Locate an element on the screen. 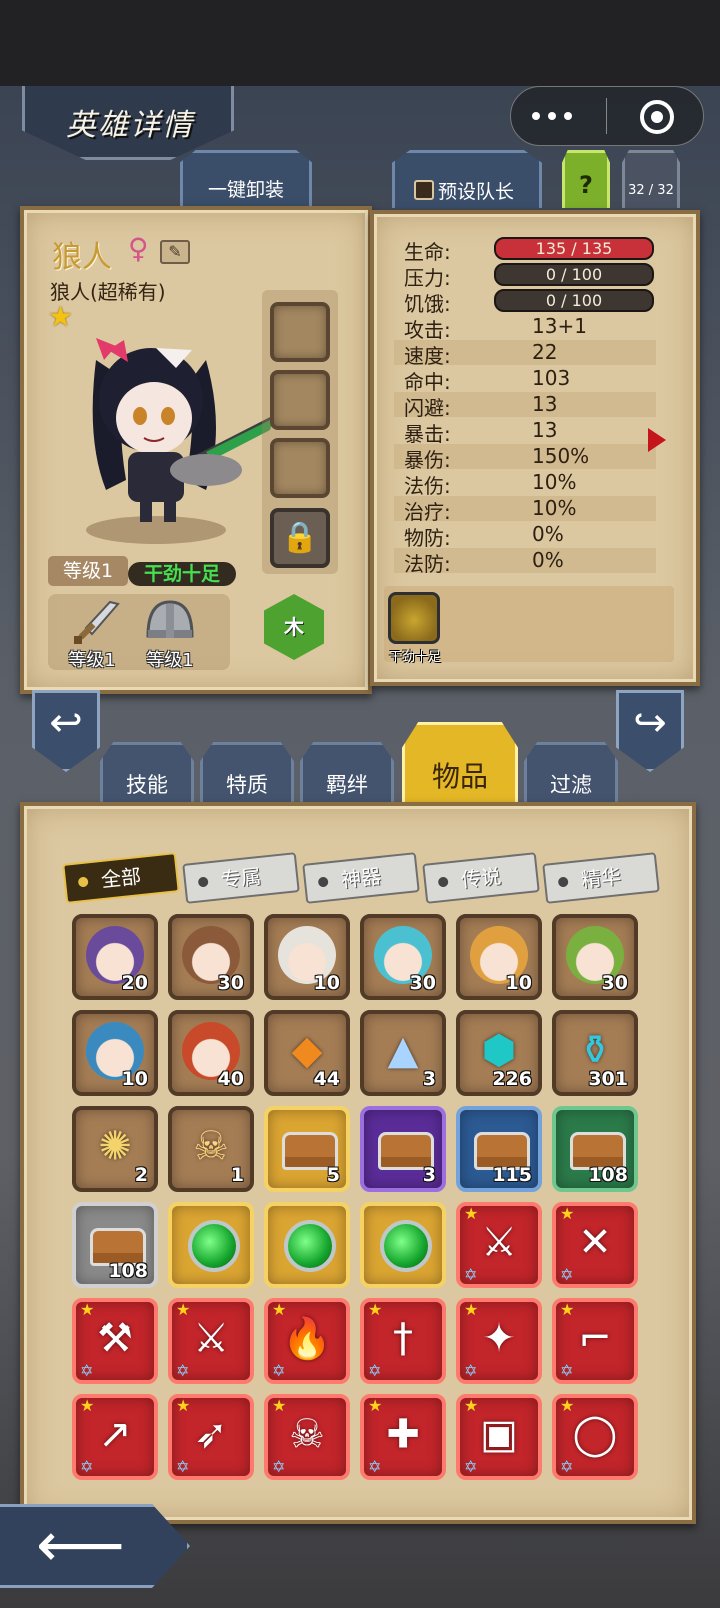 The image size is (720, 1608). hero-trait-badge: 干劲十足 is located at coordinates (182, 574).